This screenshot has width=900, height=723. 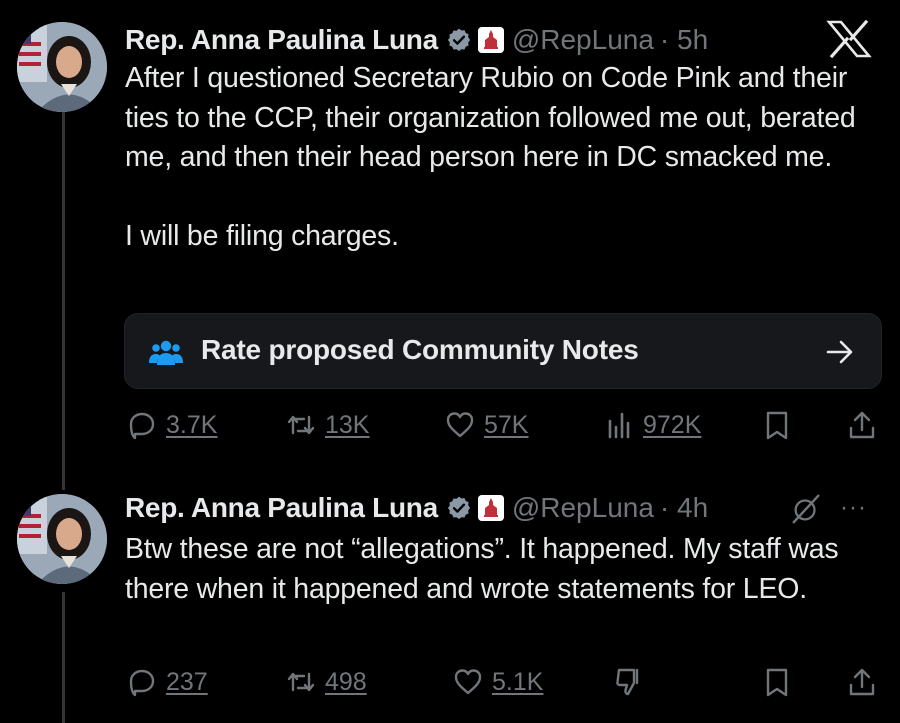 I want to click on reply-count: 3.7K, so click(x=192, y=424).